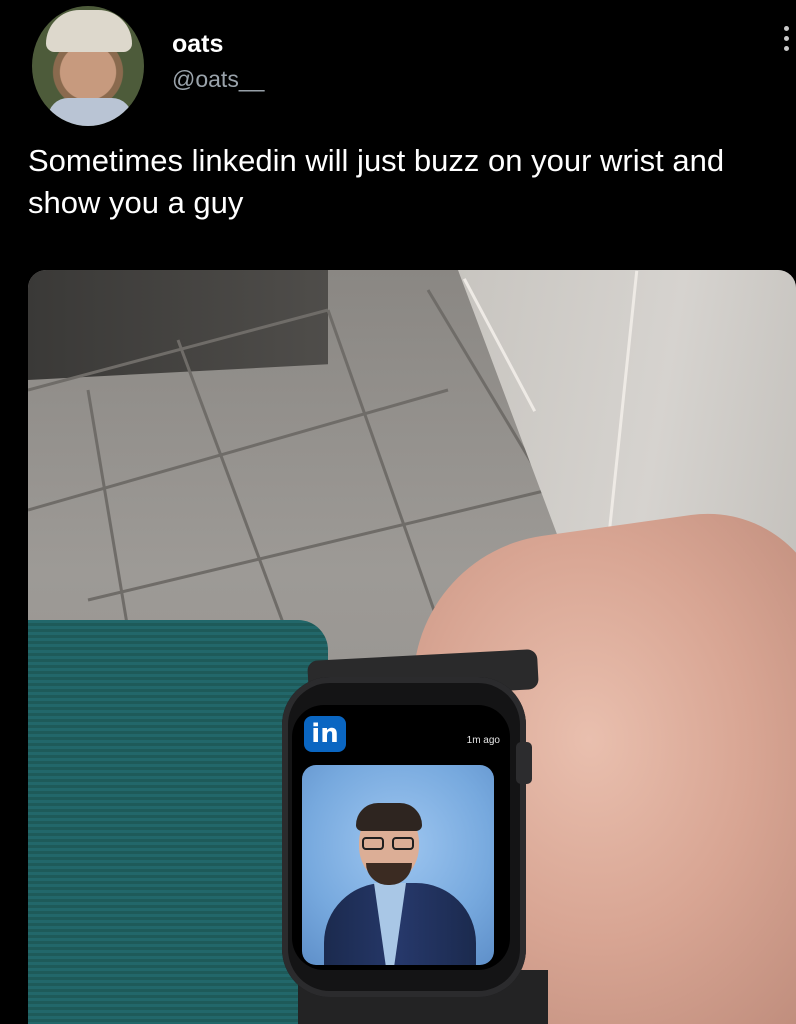 Image resolution: width=796 pixels, height=1024 pixels. I want to click on person-glasses, so click(389, 844).